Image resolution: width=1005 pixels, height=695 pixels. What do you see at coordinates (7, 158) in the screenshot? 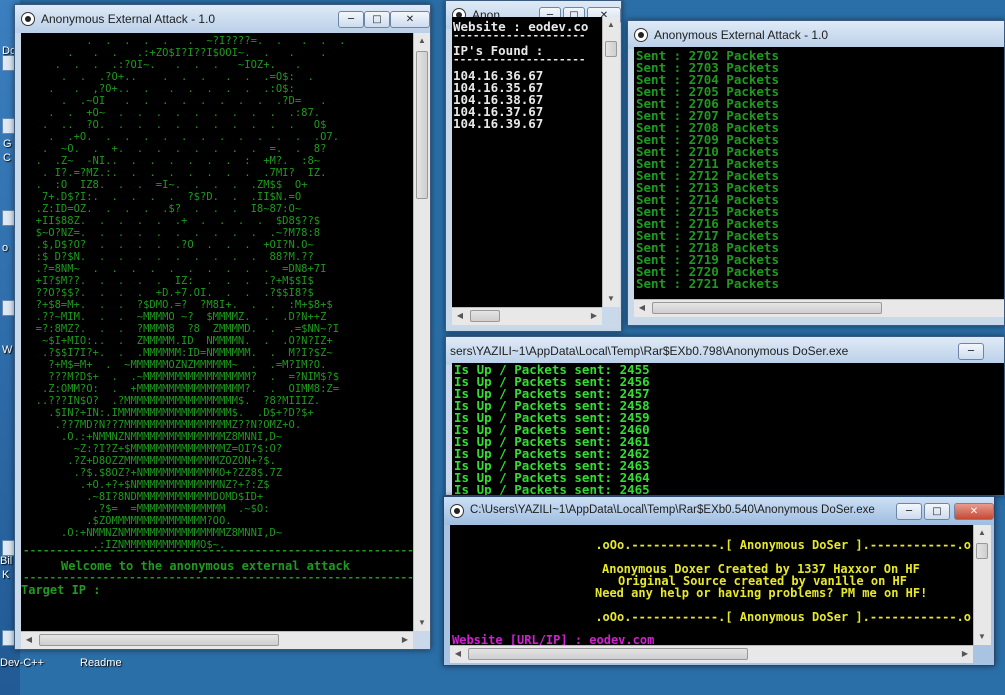
I see `desktop-label: C` at bounding box center [7, 158].